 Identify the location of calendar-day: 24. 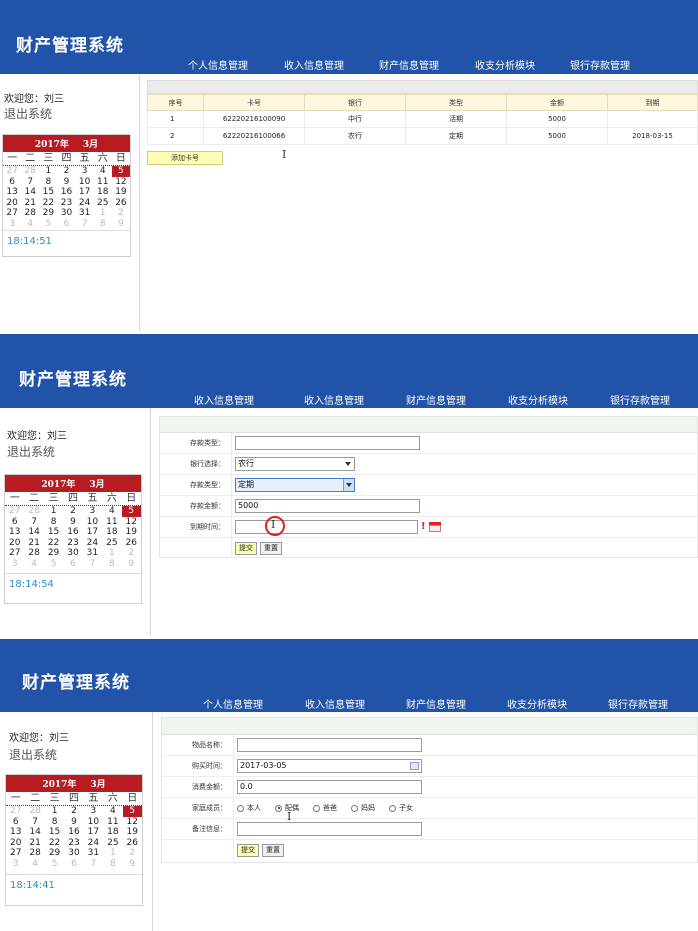
(85, 203).